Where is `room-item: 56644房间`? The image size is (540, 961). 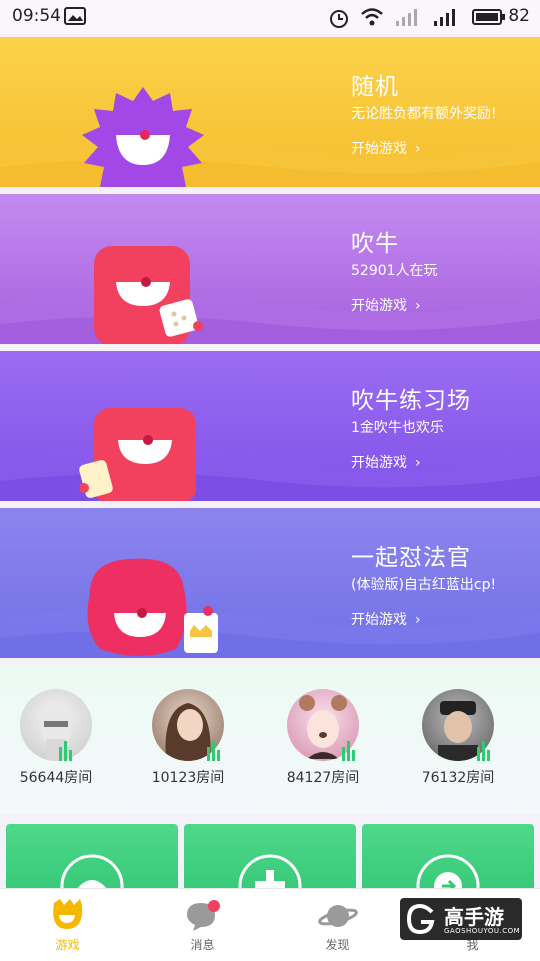 room-item: 56644房间 is located at coordinates (58, 738).